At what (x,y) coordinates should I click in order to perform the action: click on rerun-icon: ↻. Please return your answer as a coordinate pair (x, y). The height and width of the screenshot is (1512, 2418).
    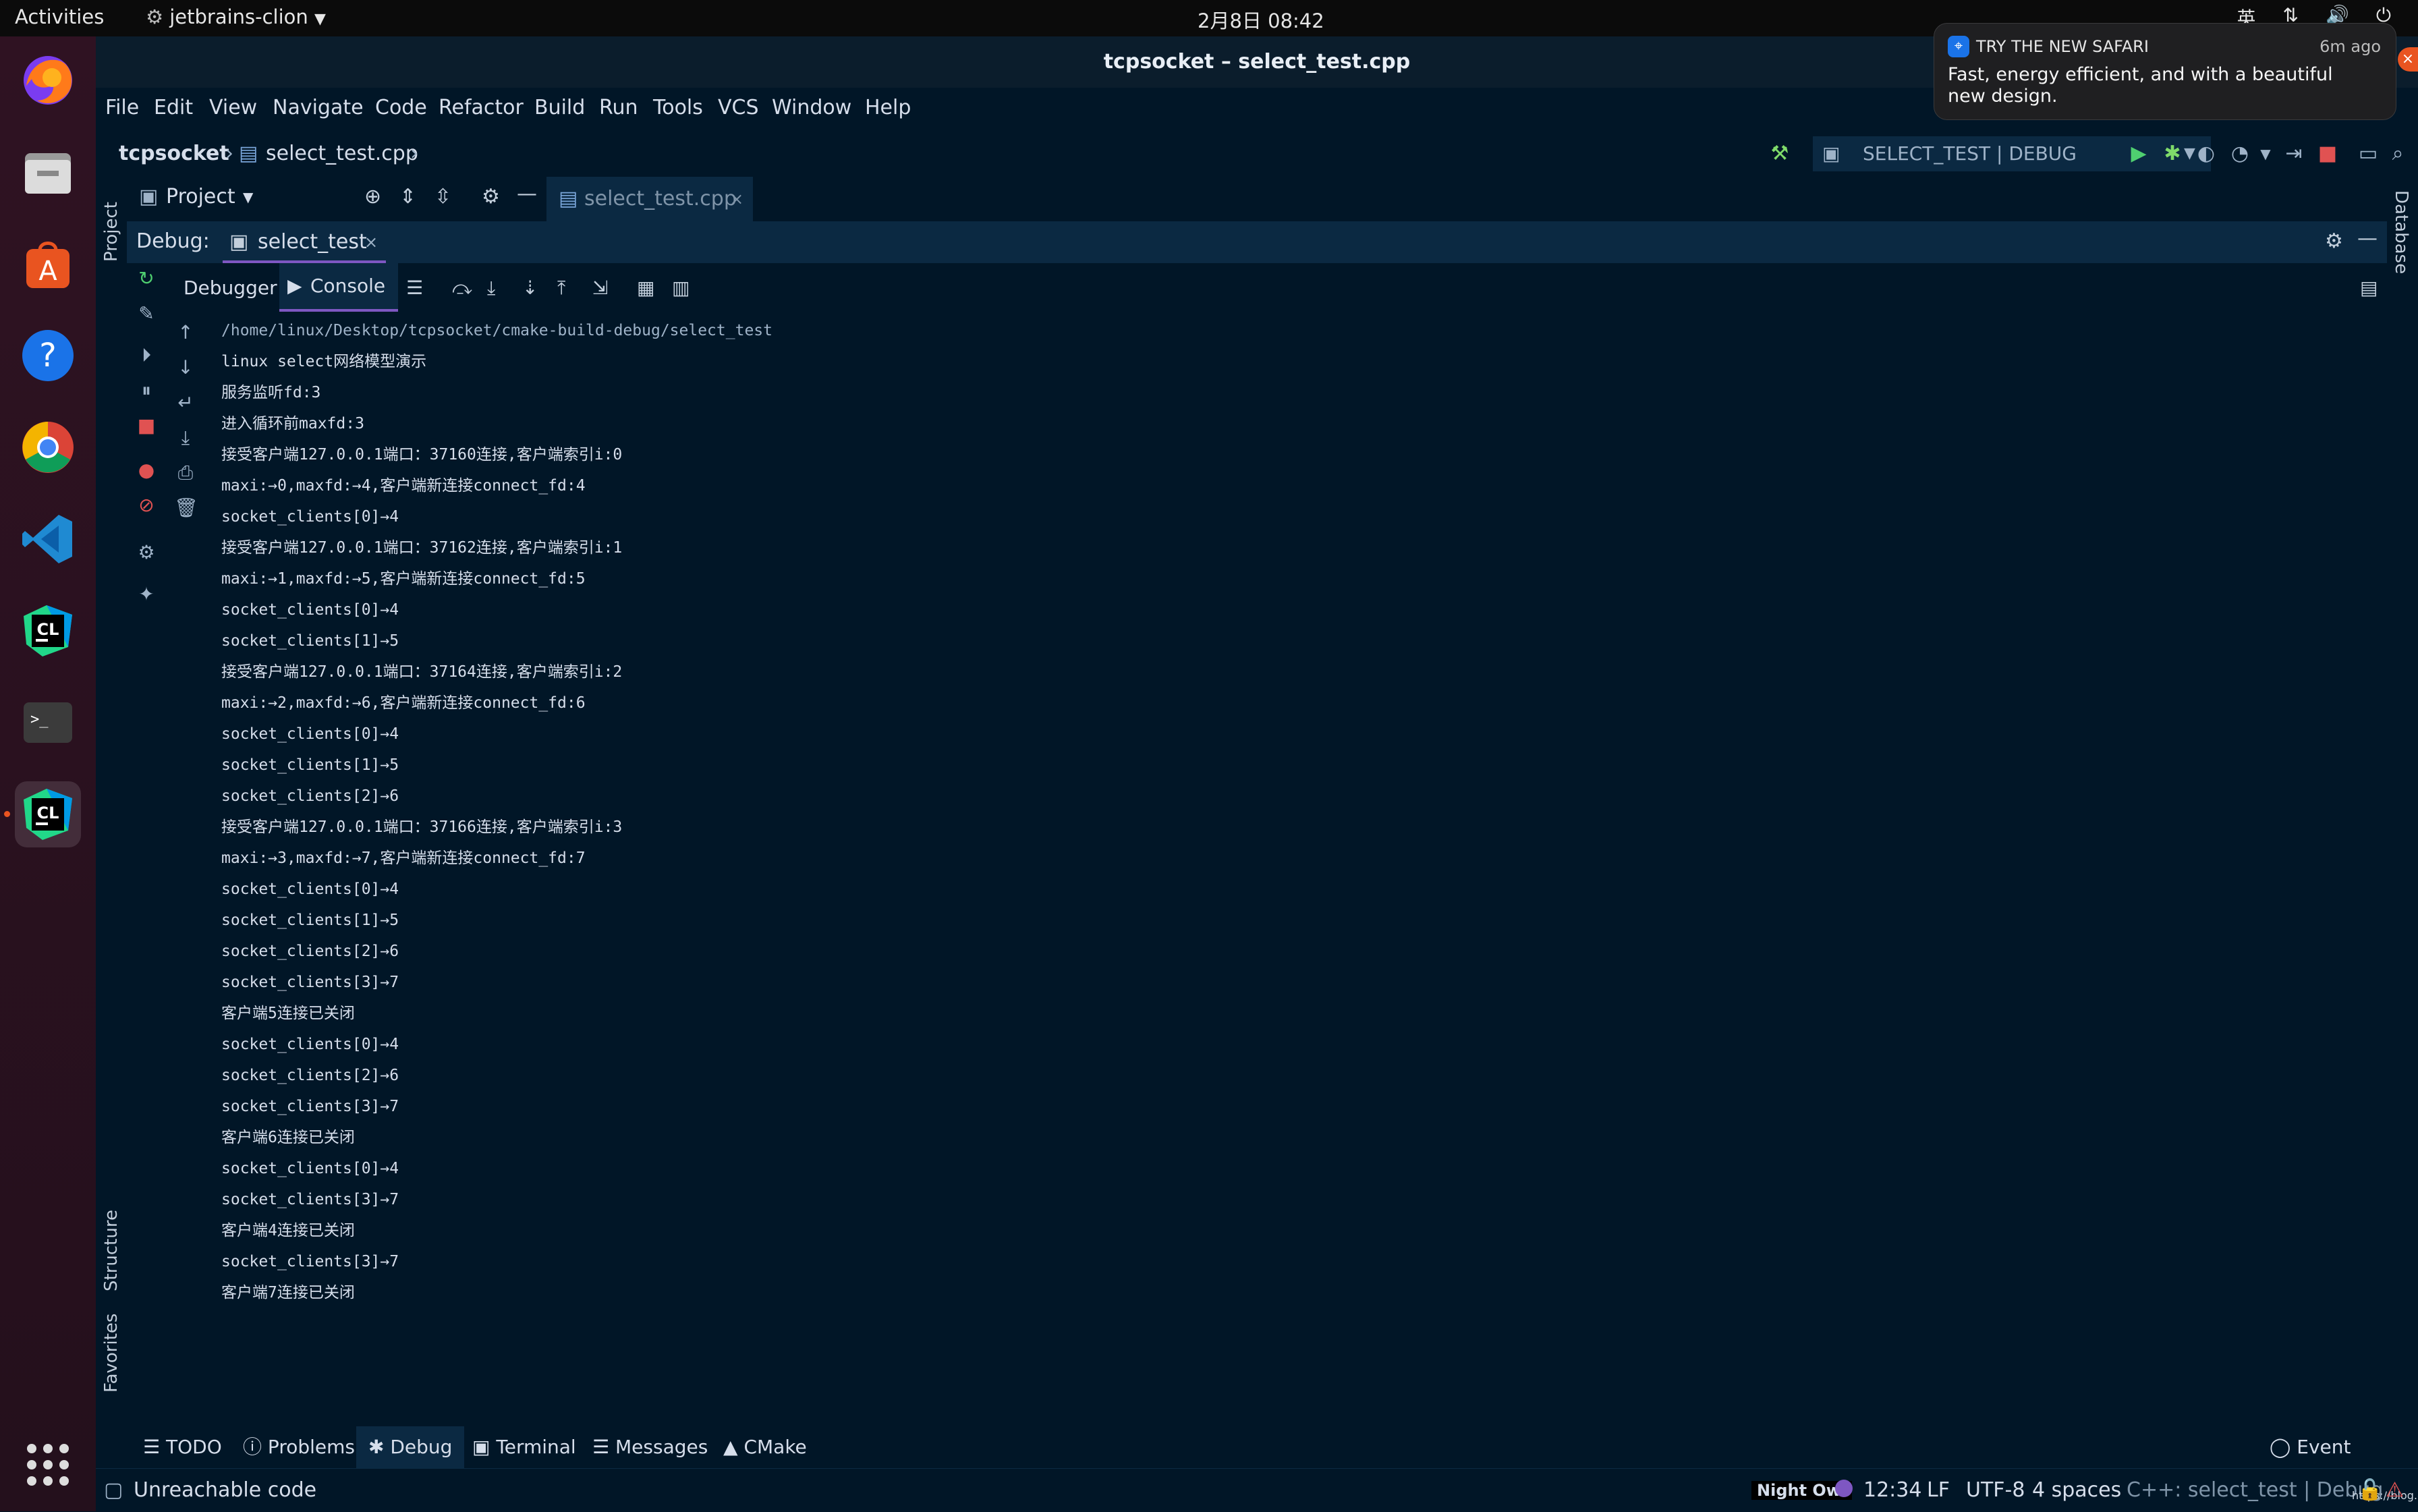
    Looking at the image, I should click on (146, 278).